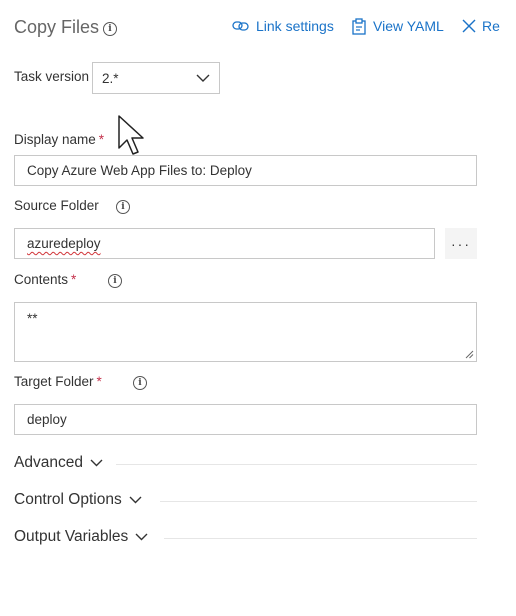  I want to click on contents-label: Contents *, so click(45, 279).